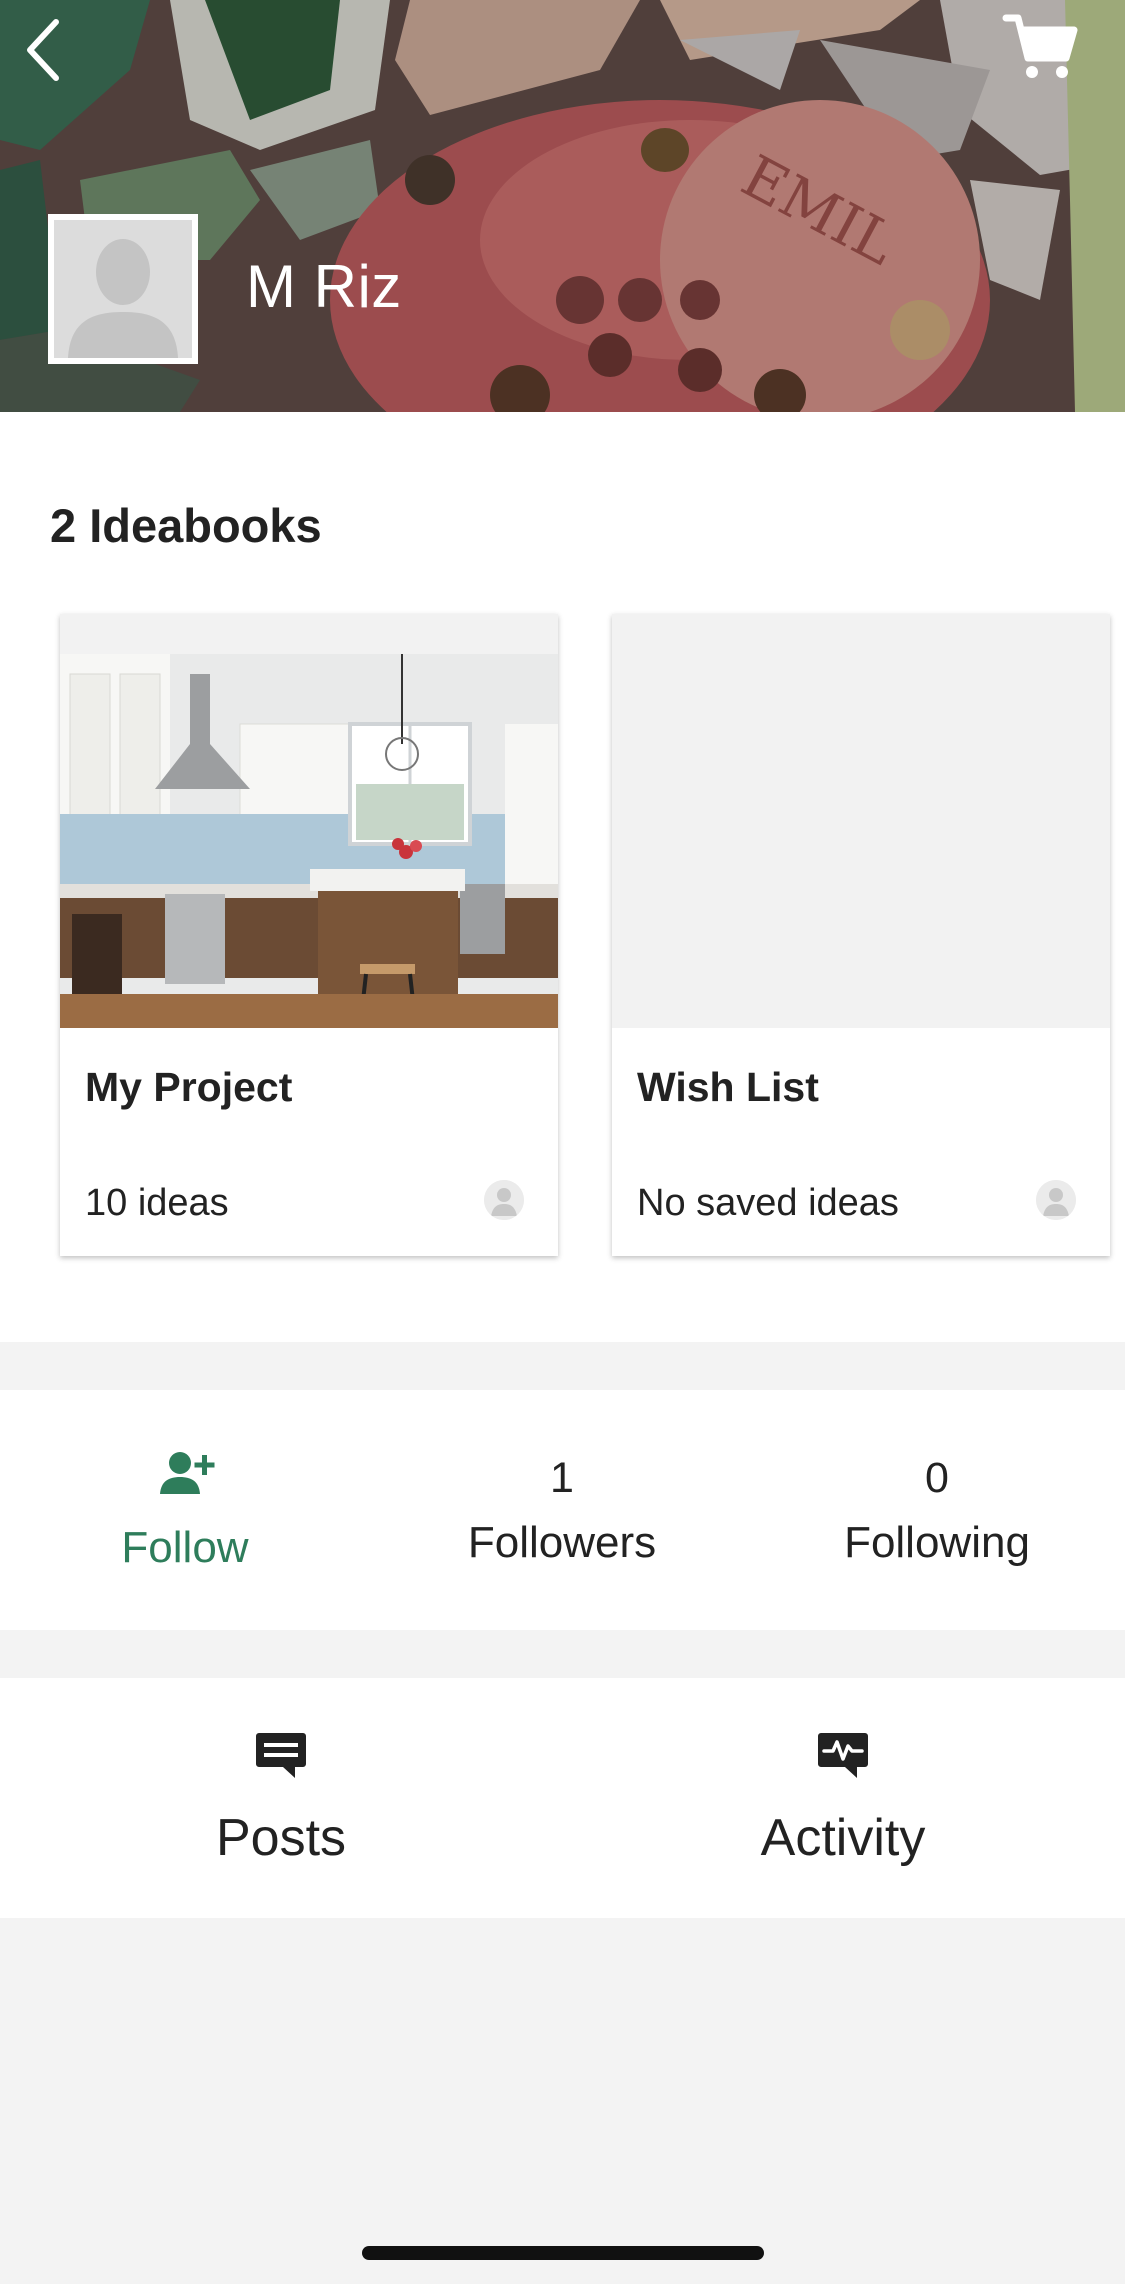 The height and width of the screenshot is (2284, 1125). I want to click on comment-icon, so click(281, 1755).